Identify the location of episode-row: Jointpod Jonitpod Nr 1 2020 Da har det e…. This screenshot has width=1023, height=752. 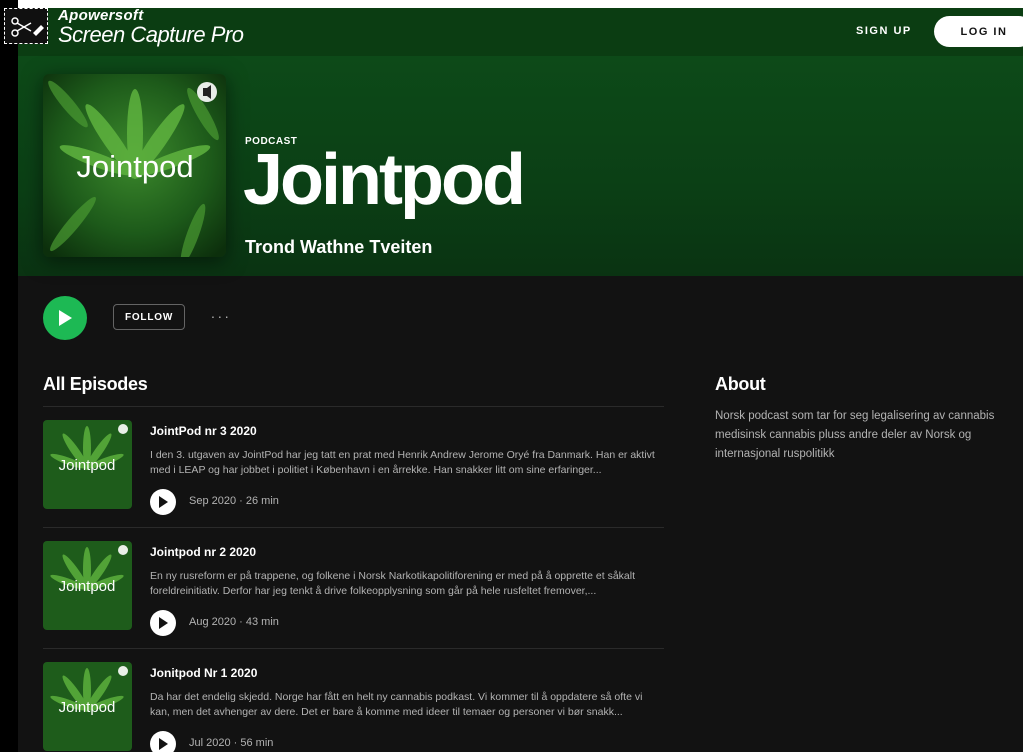
(353, 700).